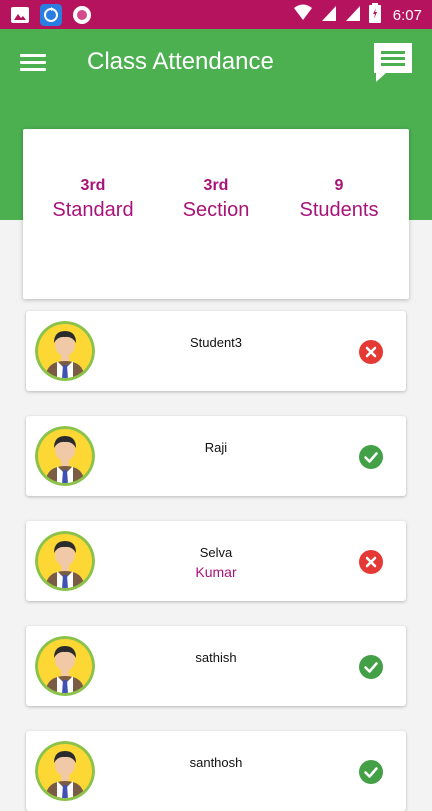 The height and width of the screenshot is (811, 432). I want to click on gallery-notification-icon, so click(20, 17).